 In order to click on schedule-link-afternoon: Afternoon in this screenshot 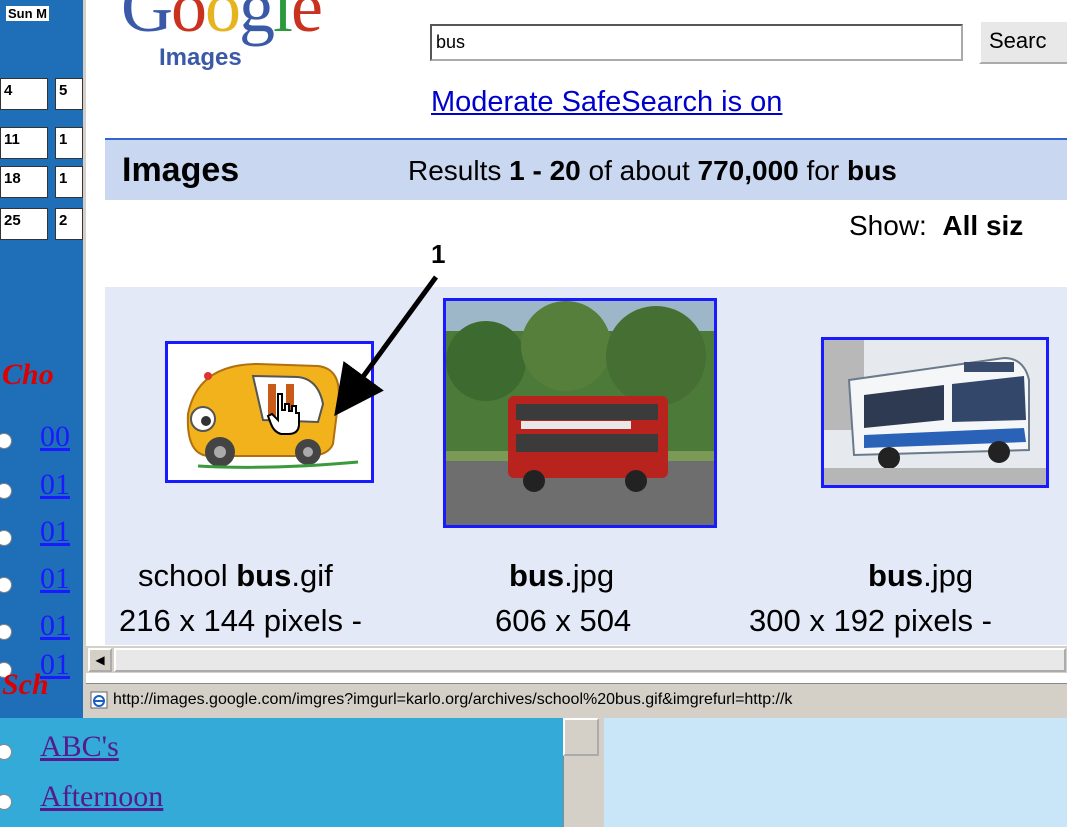, I will do `click(101, 797)`.